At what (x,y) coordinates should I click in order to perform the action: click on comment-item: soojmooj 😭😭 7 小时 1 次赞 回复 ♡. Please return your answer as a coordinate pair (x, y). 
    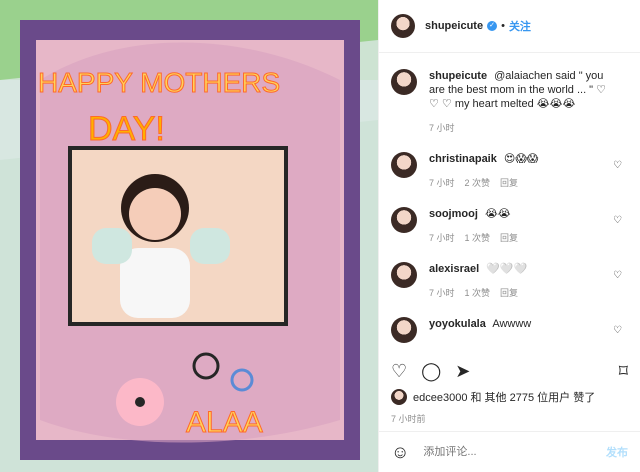
    Looking at the image, I should click on (509, 226).